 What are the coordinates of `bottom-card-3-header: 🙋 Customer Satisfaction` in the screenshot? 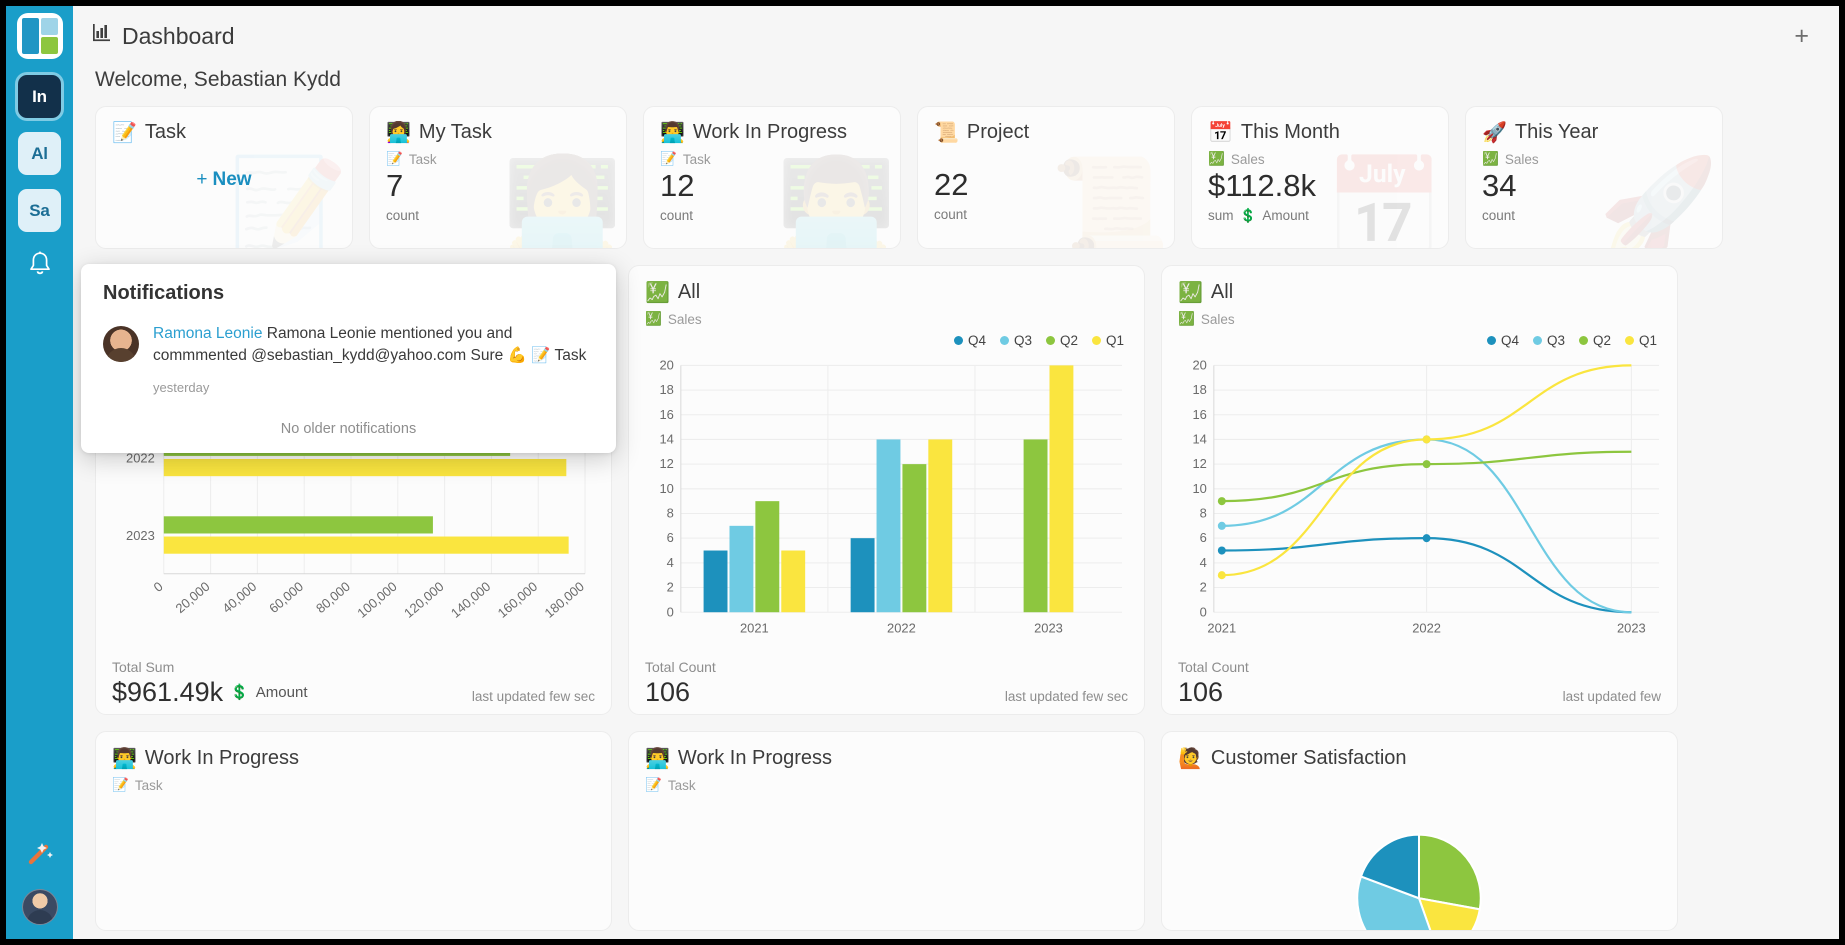 It's located at (1419, 758).